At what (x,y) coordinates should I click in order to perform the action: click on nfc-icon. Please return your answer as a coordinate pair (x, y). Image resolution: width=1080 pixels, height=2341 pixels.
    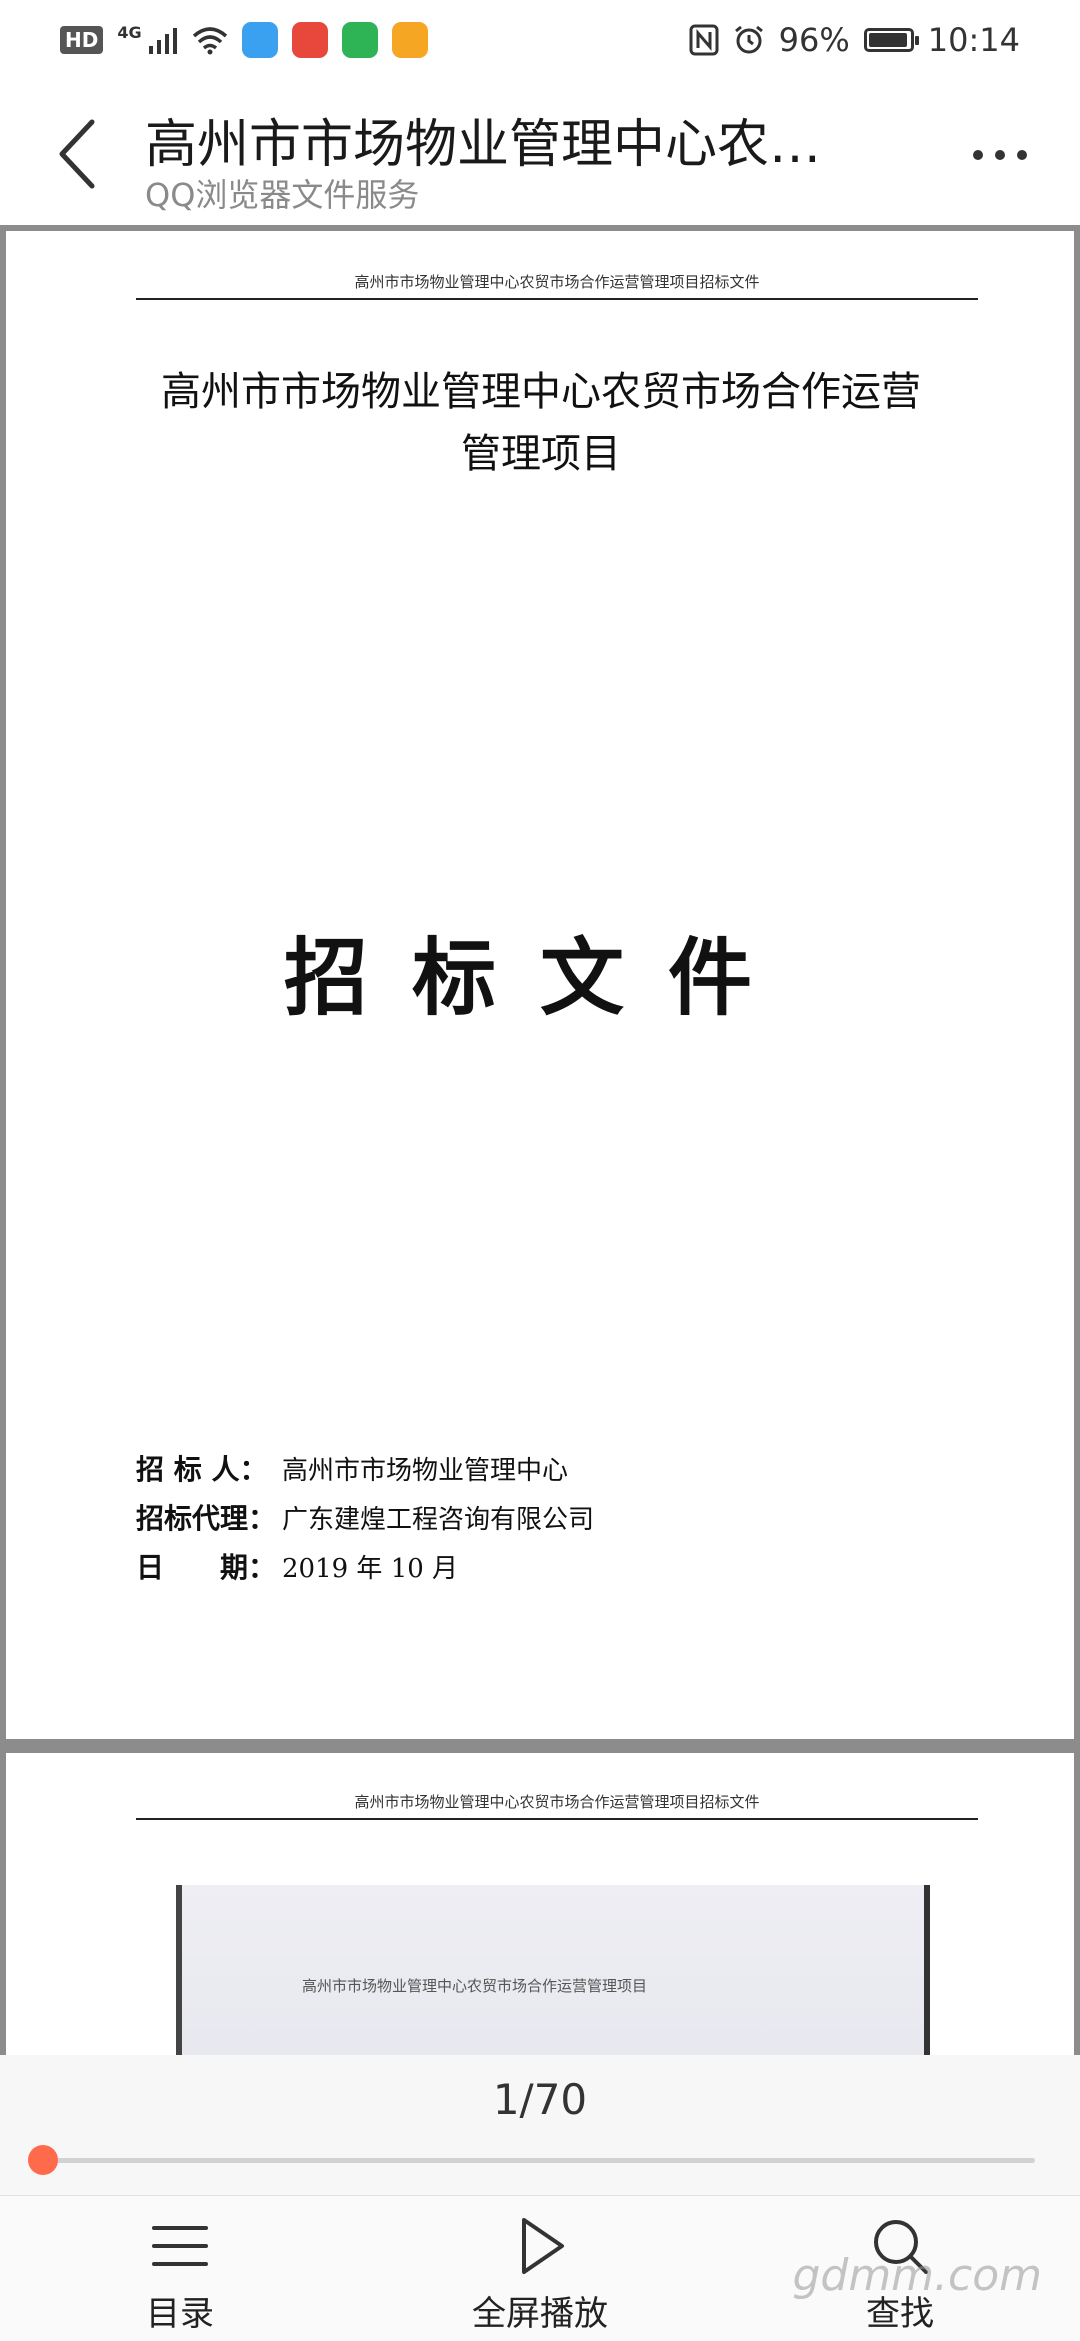
    Looking at the image, I should click on (704, 40).